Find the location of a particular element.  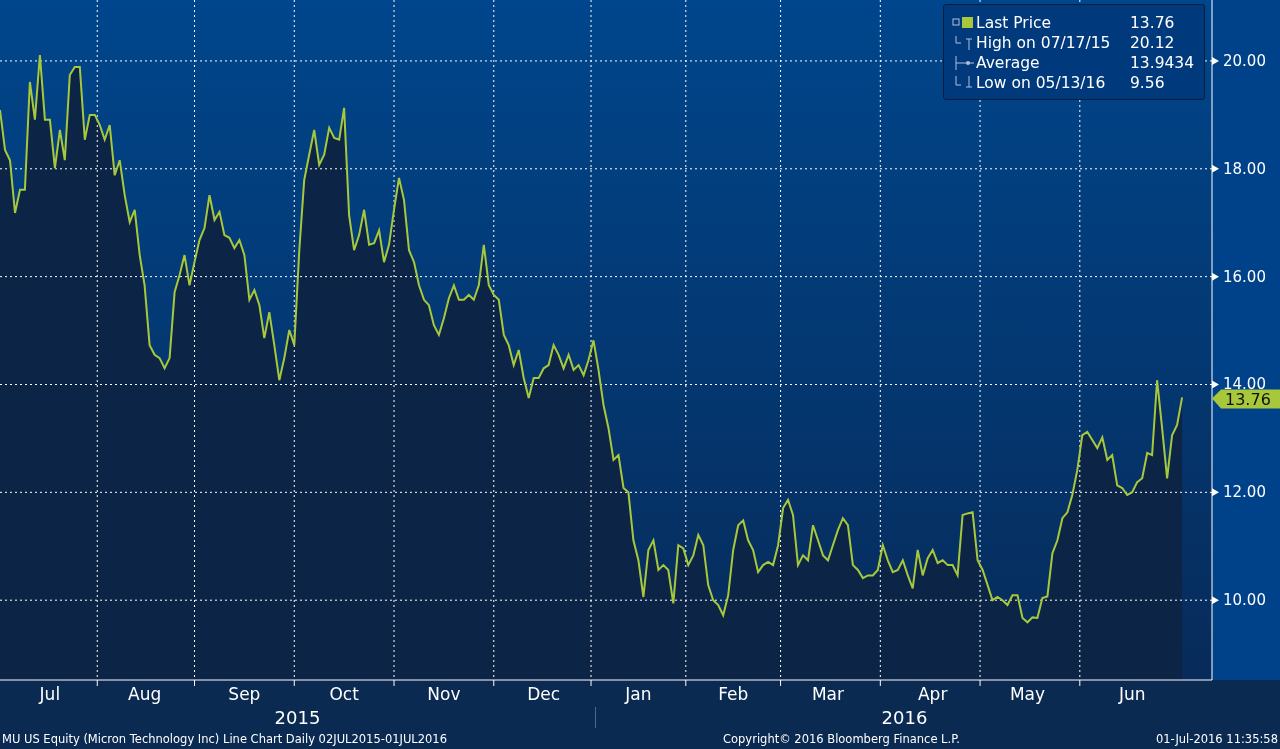

chart-description: MU US Equity (Micron Technology Inc) Line Chart Daily 02JUL2015-01JUL2016 is located at coordinates (224, 739).